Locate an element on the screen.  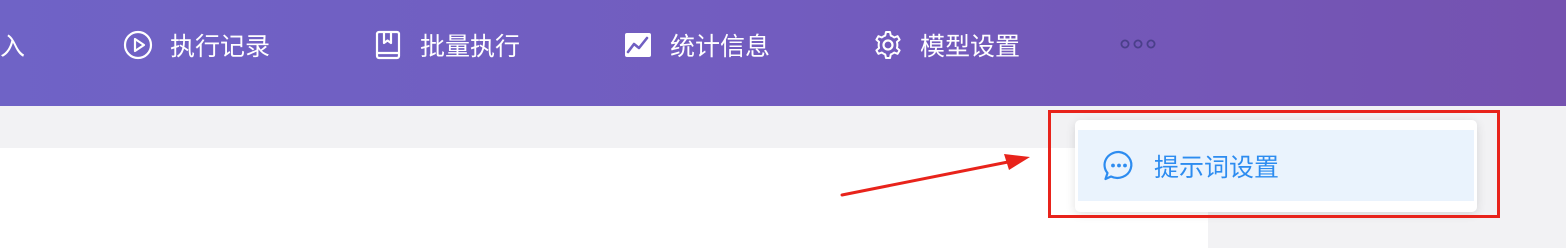
nav-item-execution-records: 执行记录 is located at coordinates (195, 45).